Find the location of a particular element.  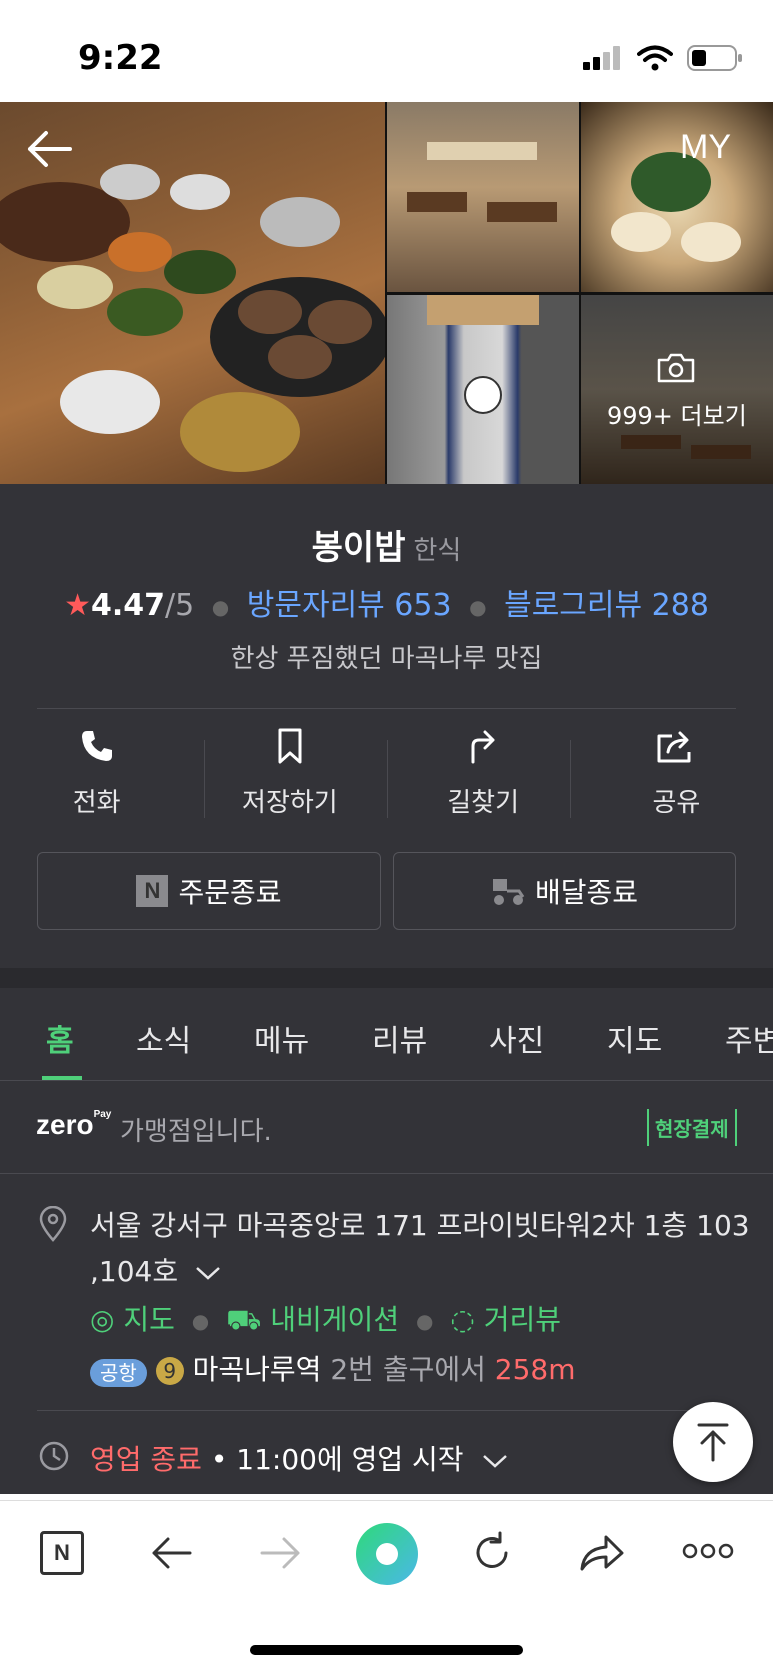

tab-news: 소식 is located at coordinates (163, 1038).